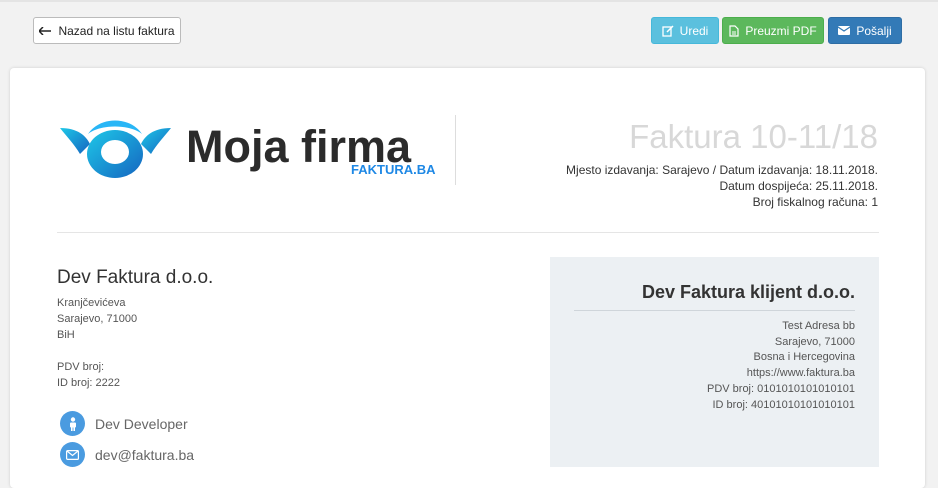 Image resolution: width=938 pixels, height=488 pixels. What do you see at coordinates (135, 277) in the screenshot?
I see `seller-name: Dev Faktura d.o.o.` at bounding box center [135, 277].